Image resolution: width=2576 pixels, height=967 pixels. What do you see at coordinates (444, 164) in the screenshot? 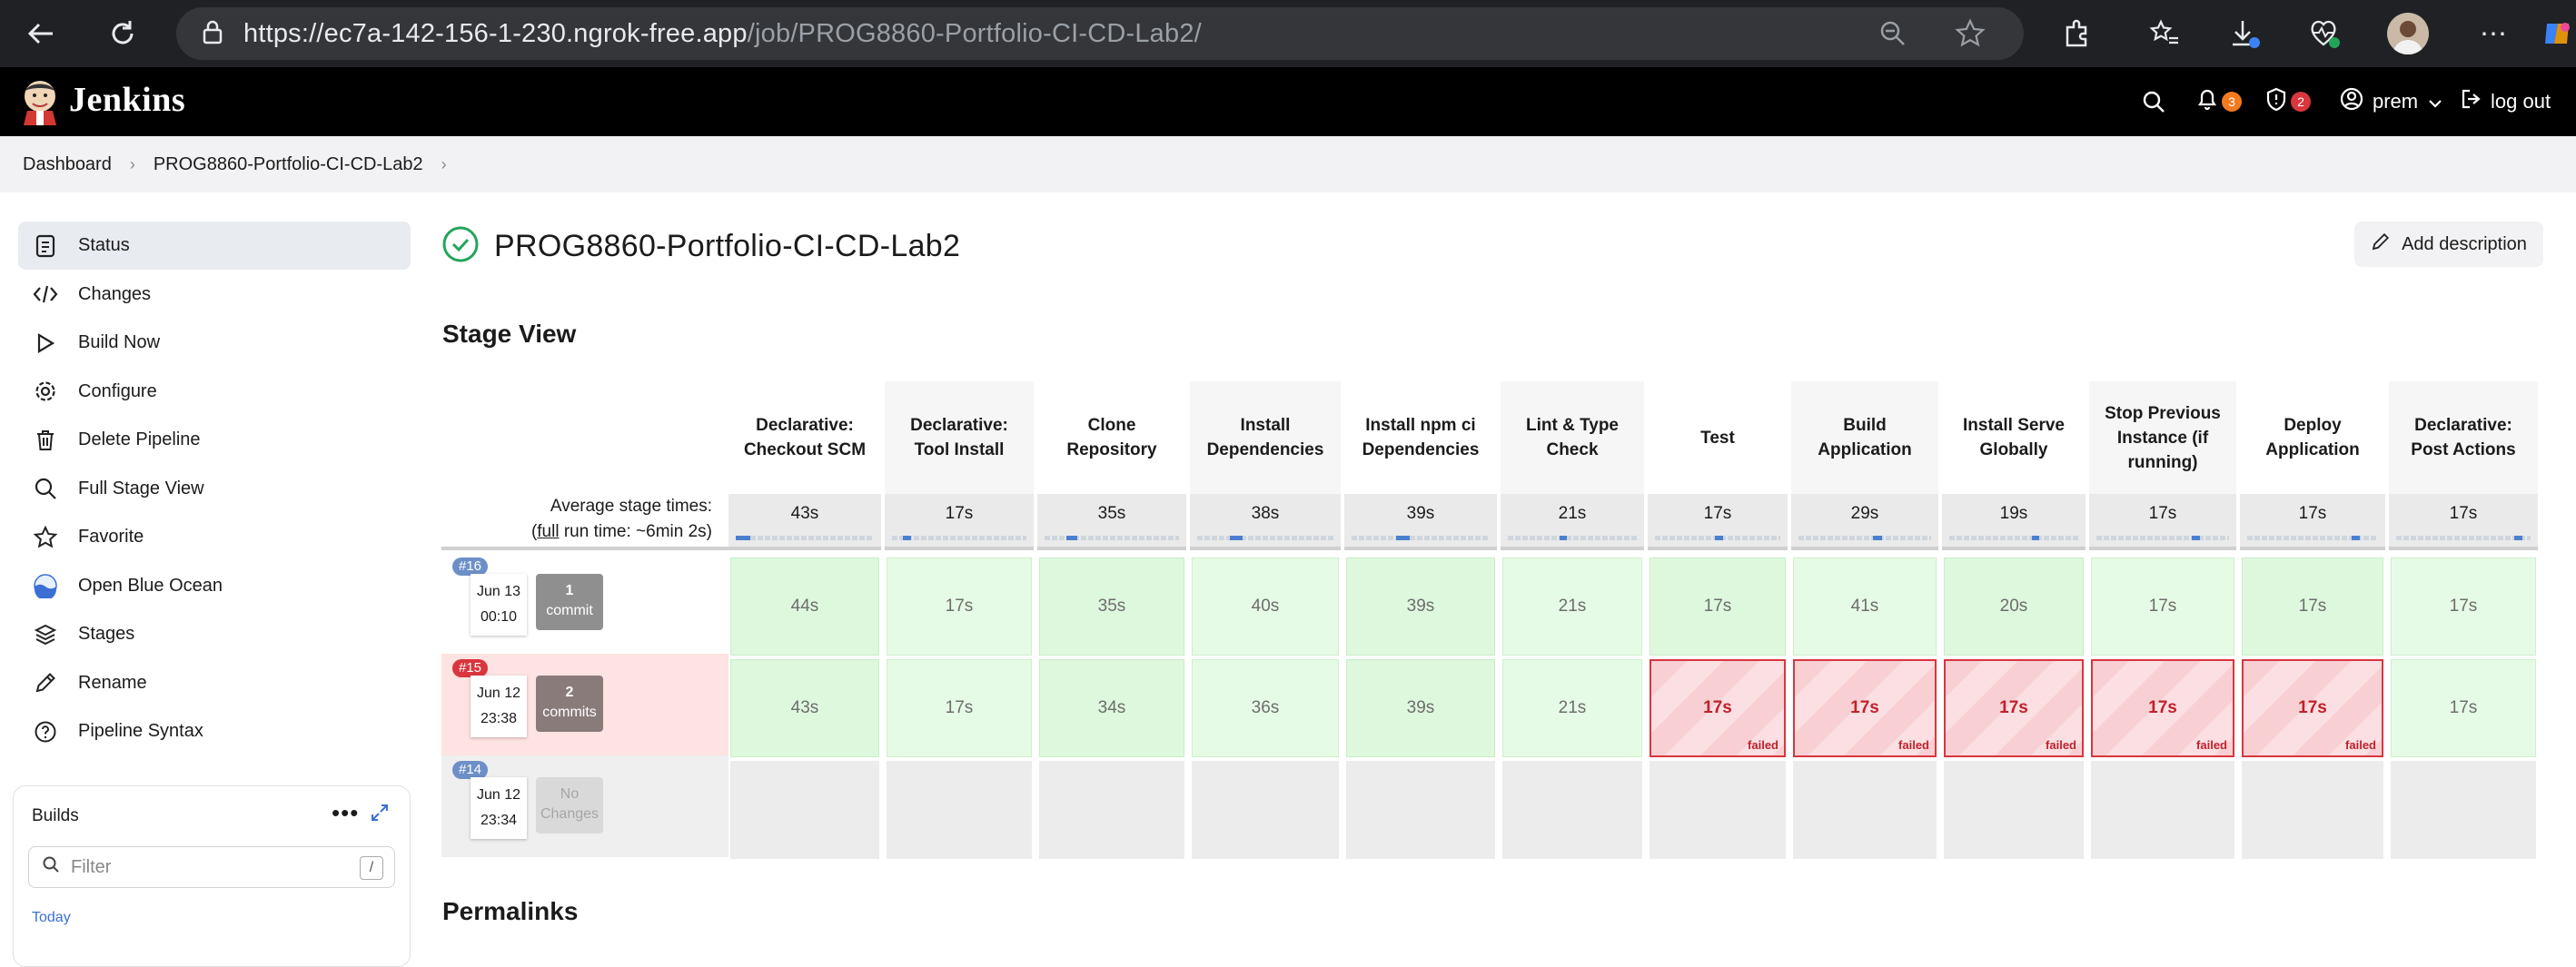
I see `chevron-right-icon: ›` at bounding box center [444, 164].